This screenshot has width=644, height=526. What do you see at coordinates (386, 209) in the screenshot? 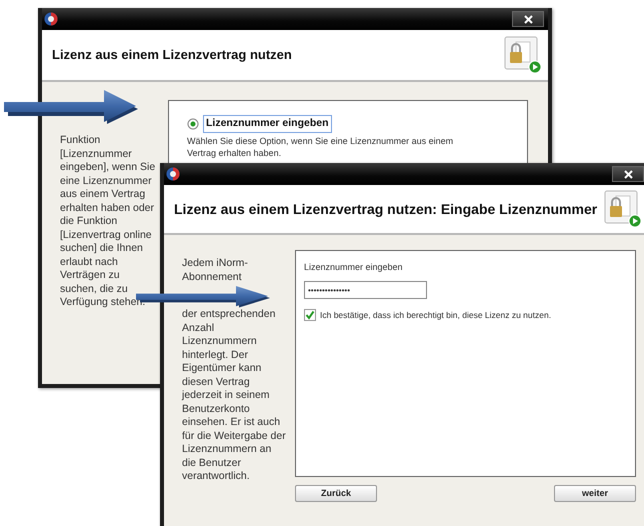
I see `dialog-title: Lizenz aus einem Lizenzvertrag nutzen: Eingabe Lizenznummer` at bounding box center [386, 209].